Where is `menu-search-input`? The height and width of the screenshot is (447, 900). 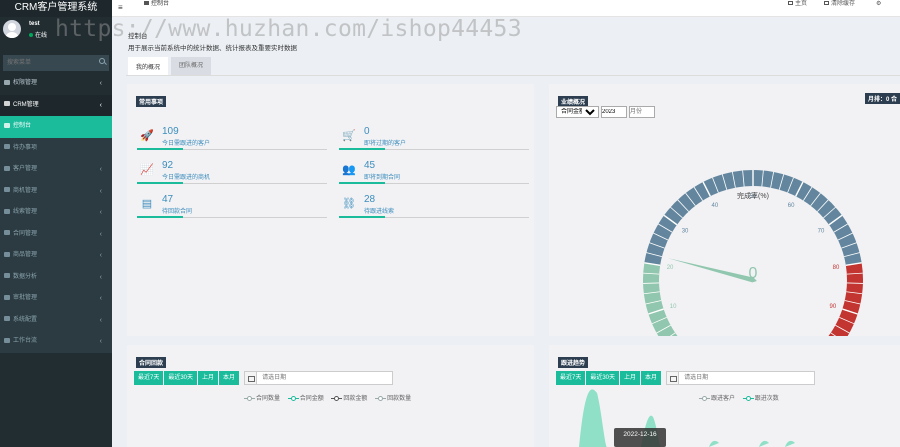 menu-search-input is located at coordinates (56, 63).